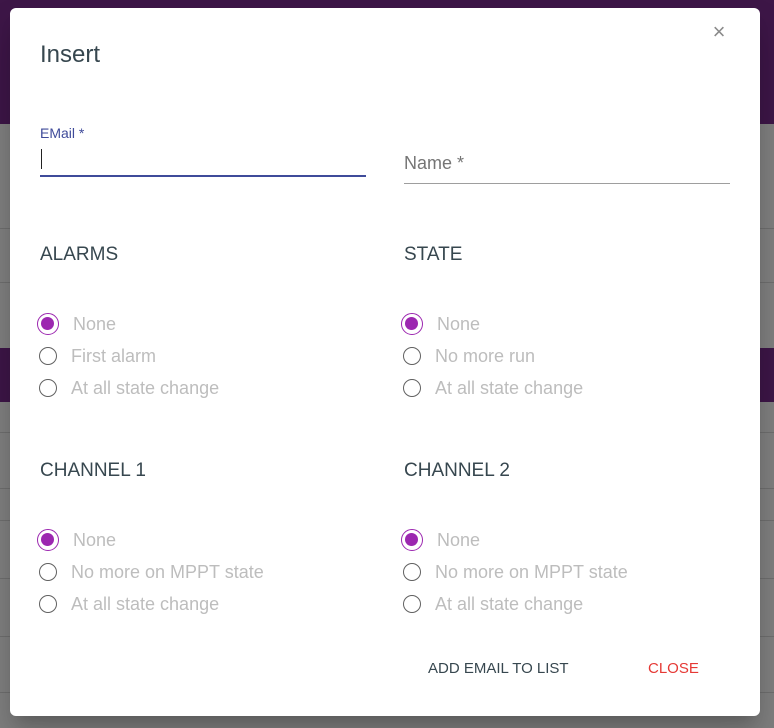 The width and height of the screenshot is (774, 728). I want to click on radio-label: First alarm, so click(113, 355).